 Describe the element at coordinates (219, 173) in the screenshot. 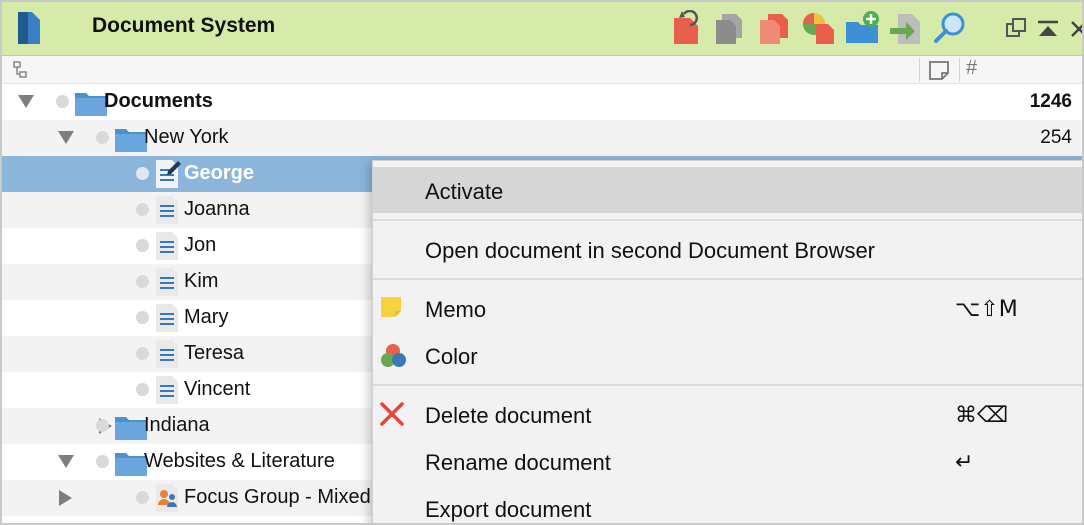

I see `tree-item-label: George` at that location.